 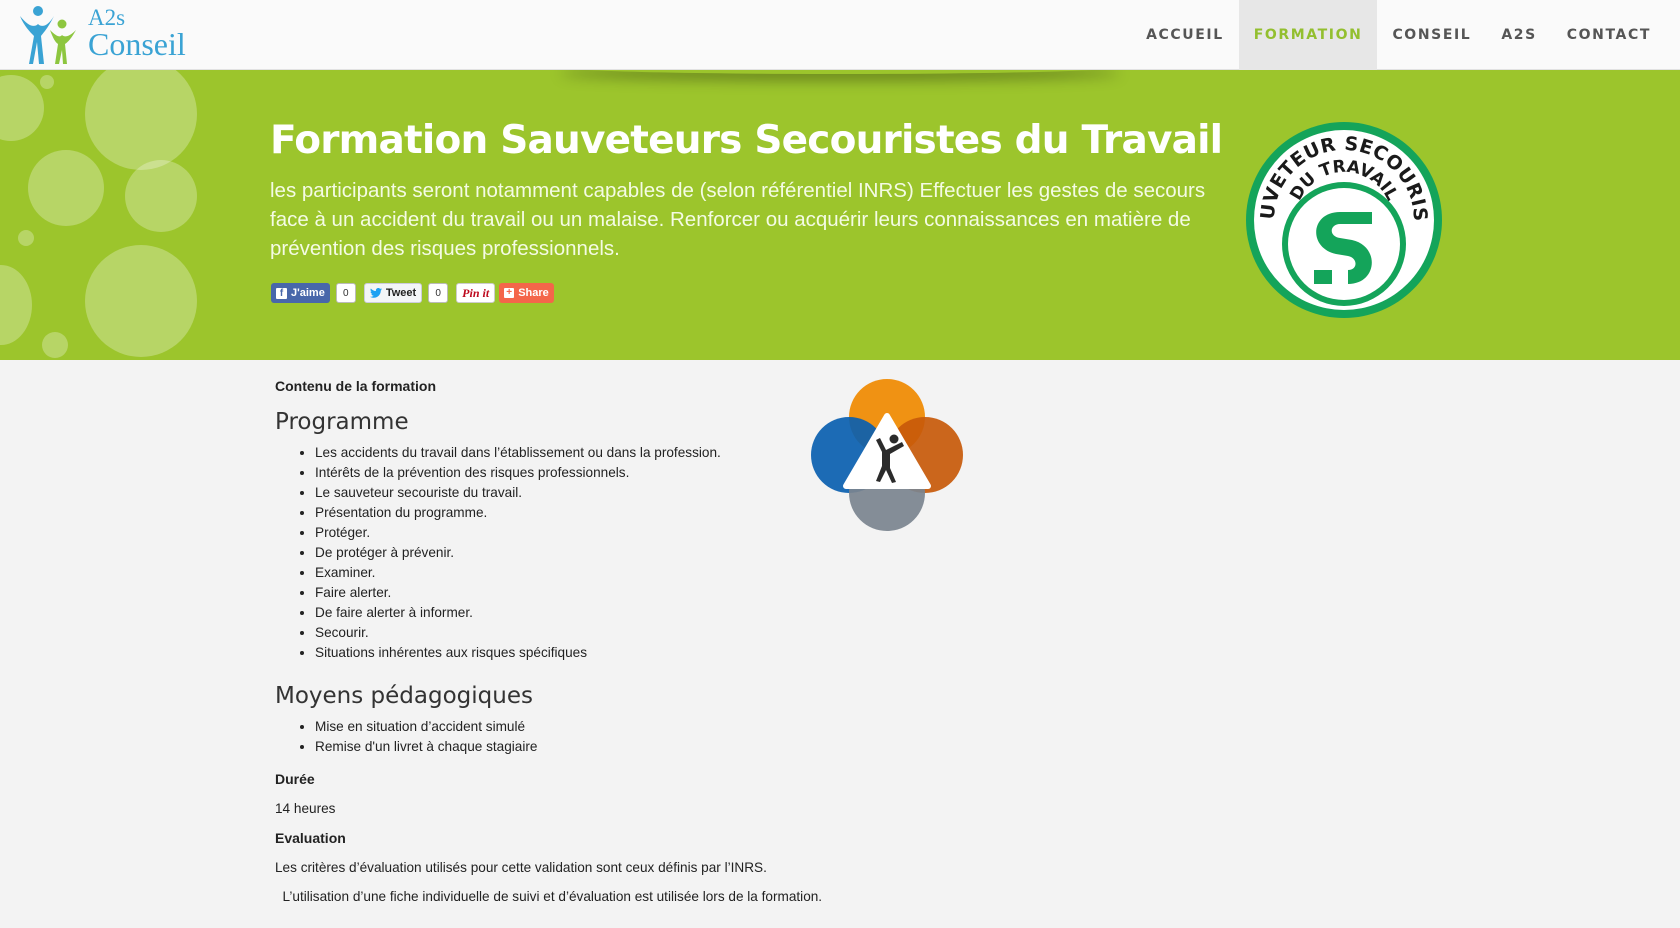 I want to click on list-item: Examiner., so click(x=695, y=573).